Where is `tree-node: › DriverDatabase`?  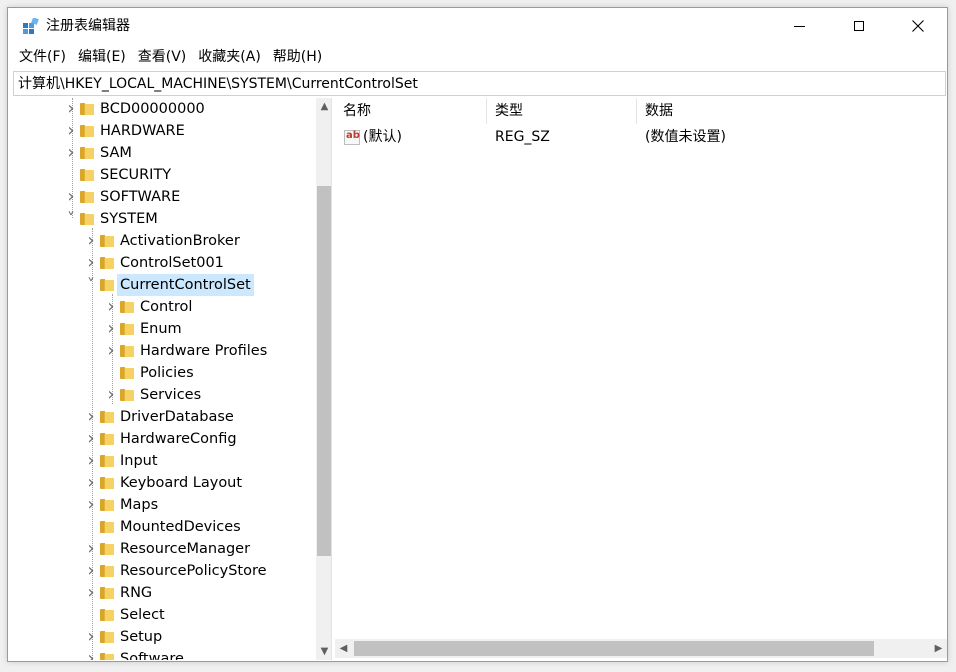 tree-node: › DriverDatabase is located at coordinates (164, 417).